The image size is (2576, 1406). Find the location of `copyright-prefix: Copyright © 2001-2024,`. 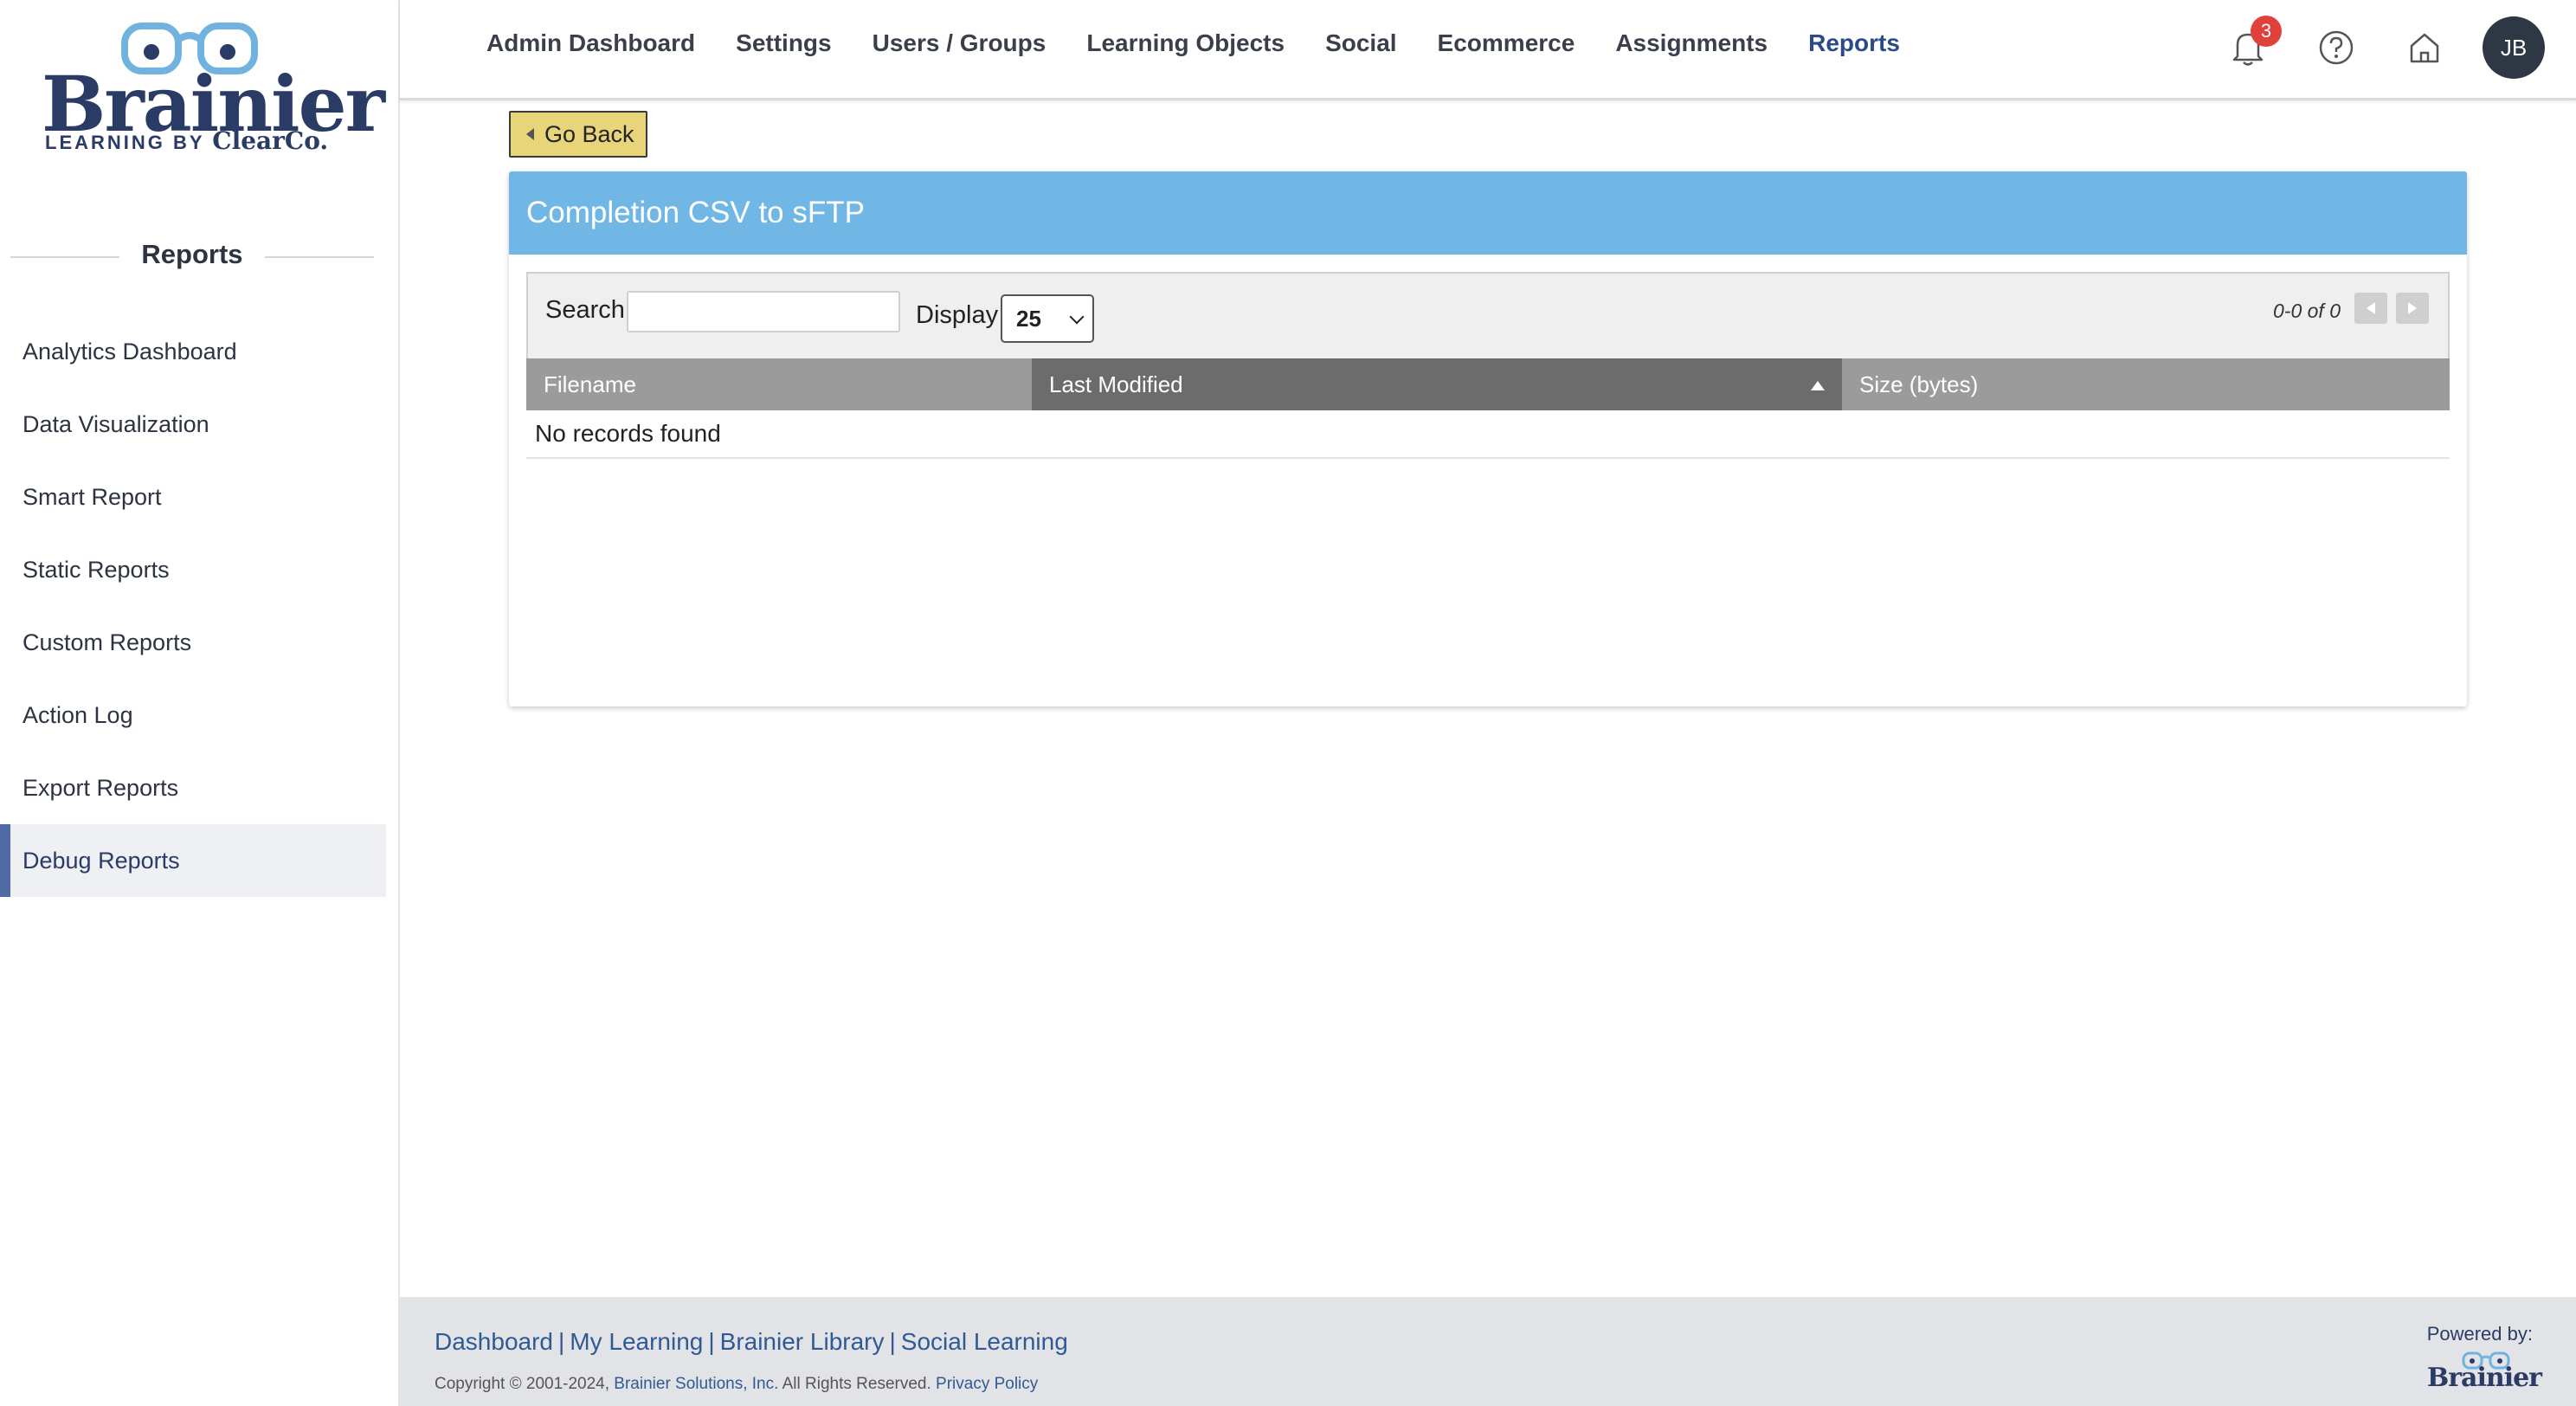

copyright-prefix: Copyright © 2001-2024, is located at coordinates (522, 1384).